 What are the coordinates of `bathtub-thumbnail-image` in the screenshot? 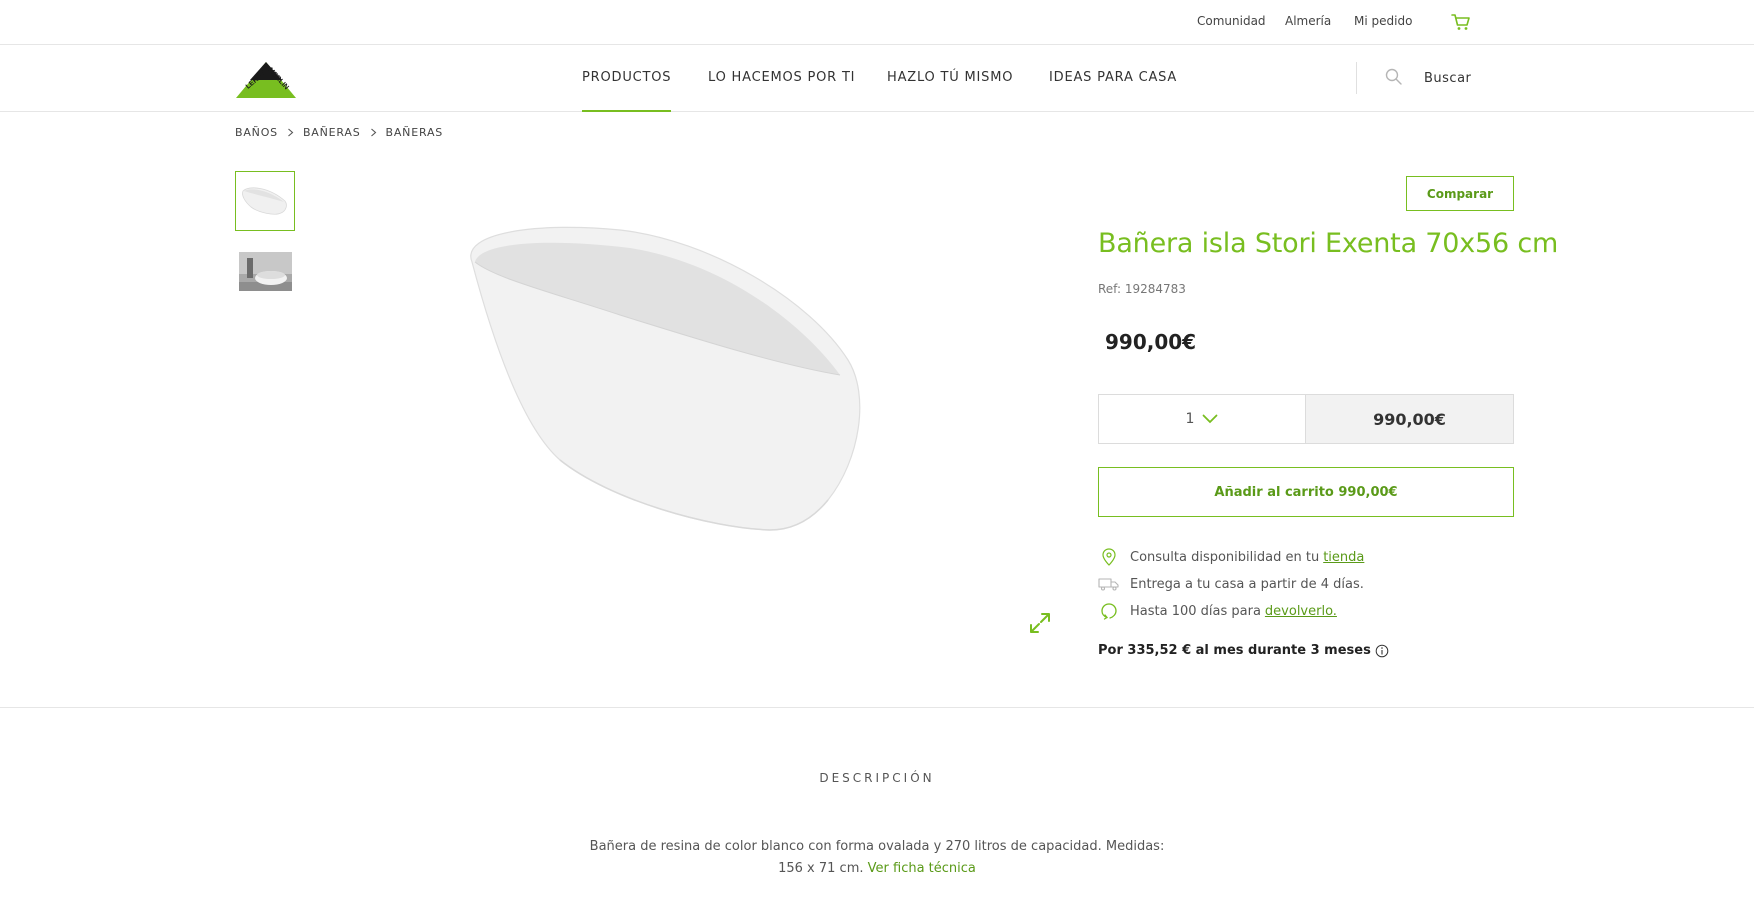 It's located at (264, 201).